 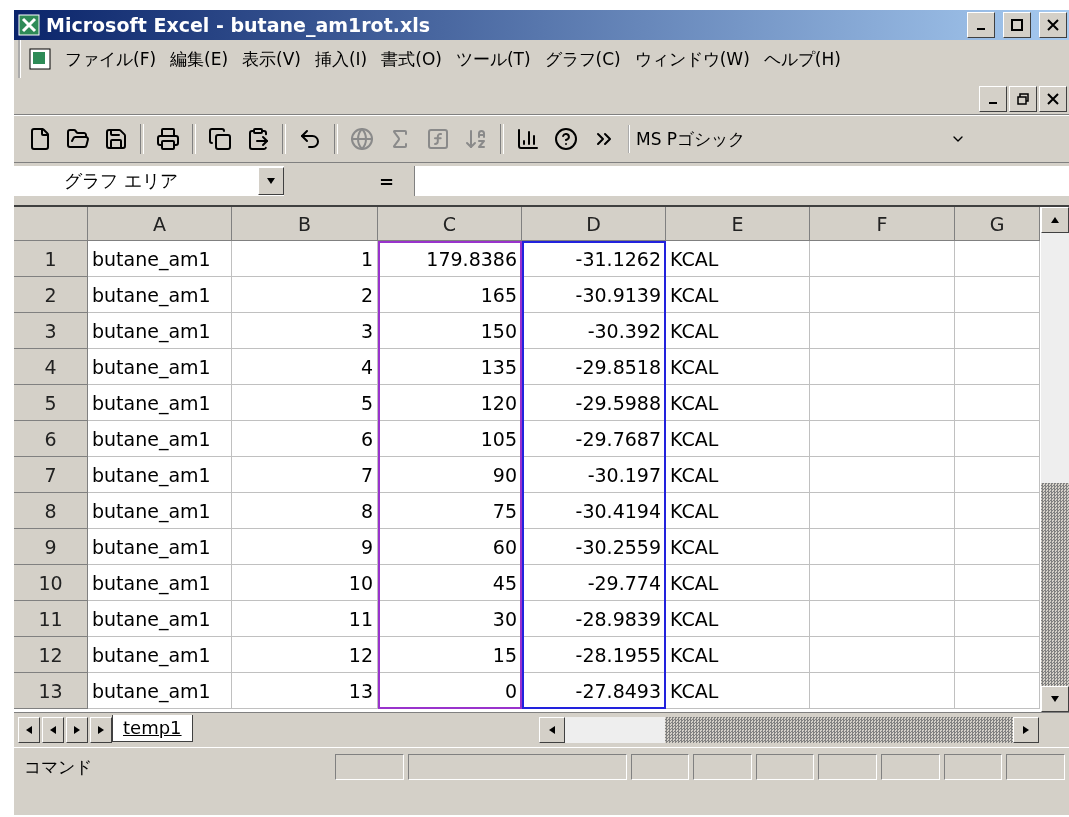 What do you see at coordinates (51, 331) in the screenshot?
I see `row-header: 3` at bounding box center [51, 331].